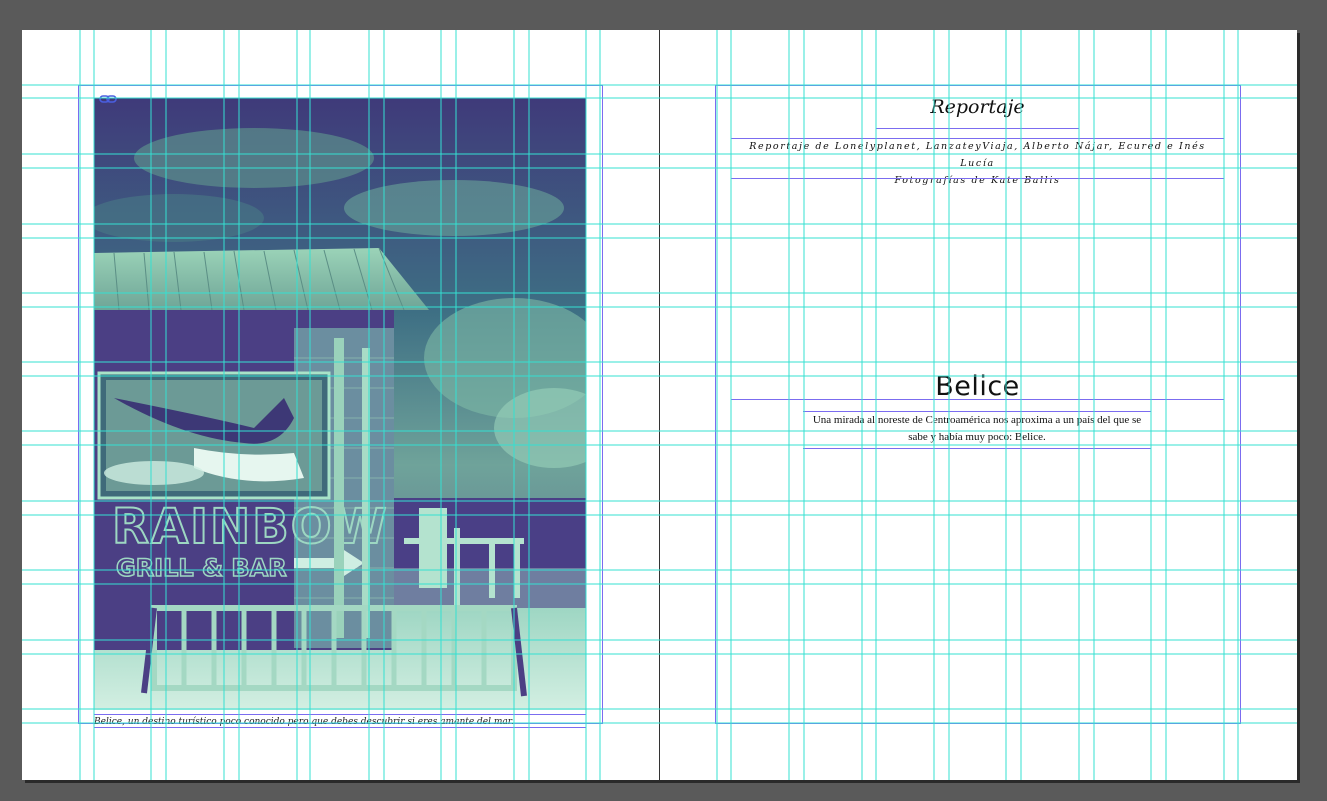 The height and width of the screenshot is (801, 1327). Describe the element at coordinates (201, 568) in the screenshot. I see `sign-text-grill-bar: GRILL & BAR` at that location.